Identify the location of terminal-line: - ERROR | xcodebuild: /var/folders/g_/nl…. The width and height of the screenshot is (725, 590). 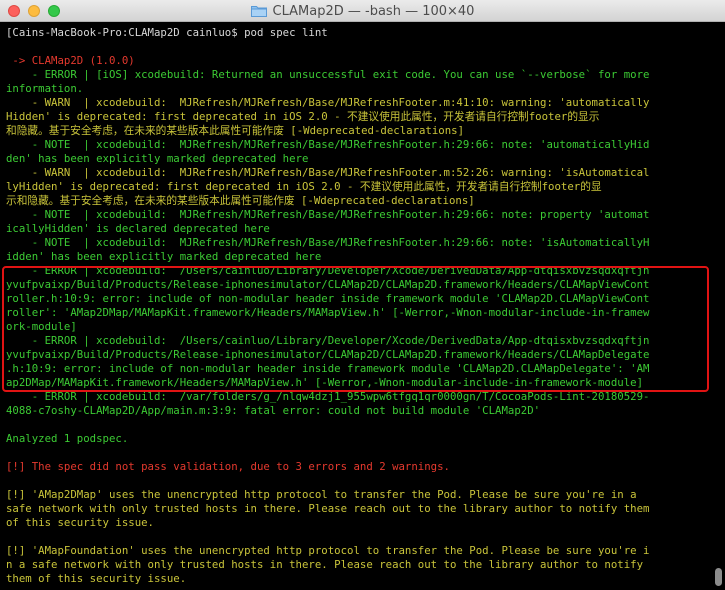
(328, 396).